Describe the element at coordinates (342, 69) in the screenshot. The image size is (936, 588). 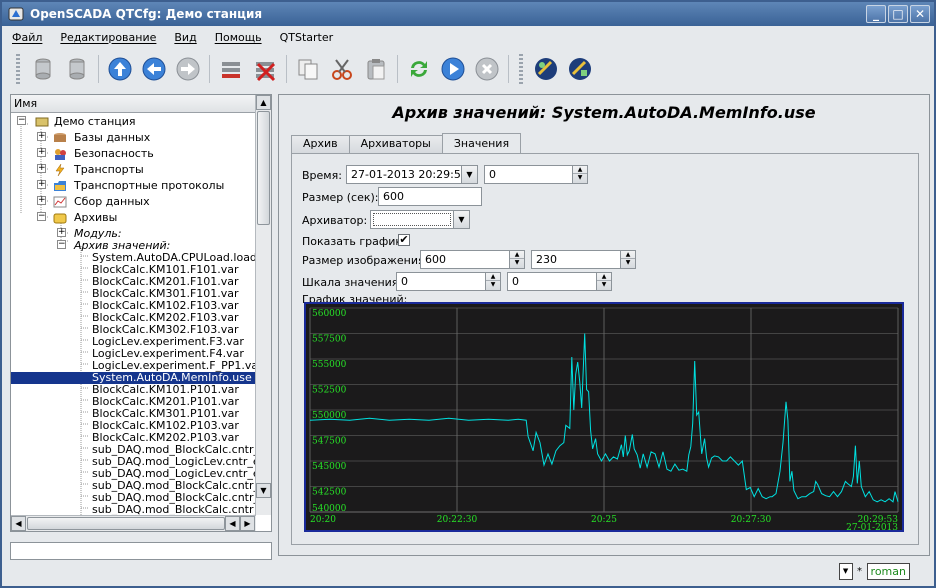
I see `cut-icon` at that location.